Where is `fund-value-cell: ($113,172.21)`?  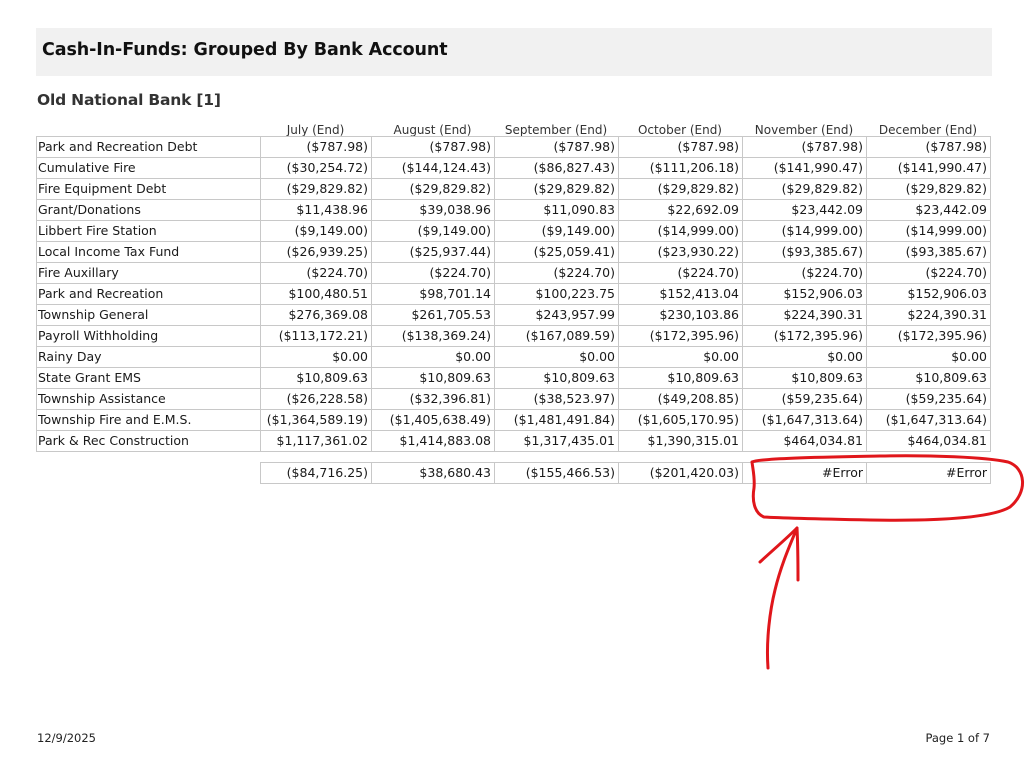 fund-value-cell: ($113,172.21) is located at coordinates (316, 336).